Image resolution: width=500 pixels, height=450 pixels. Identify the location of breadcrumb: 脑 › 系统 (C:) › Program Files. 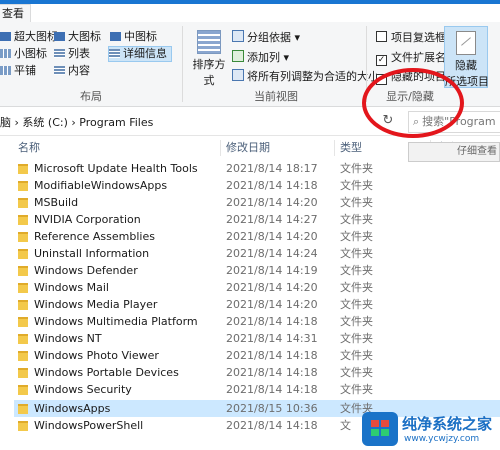
(76, 122).